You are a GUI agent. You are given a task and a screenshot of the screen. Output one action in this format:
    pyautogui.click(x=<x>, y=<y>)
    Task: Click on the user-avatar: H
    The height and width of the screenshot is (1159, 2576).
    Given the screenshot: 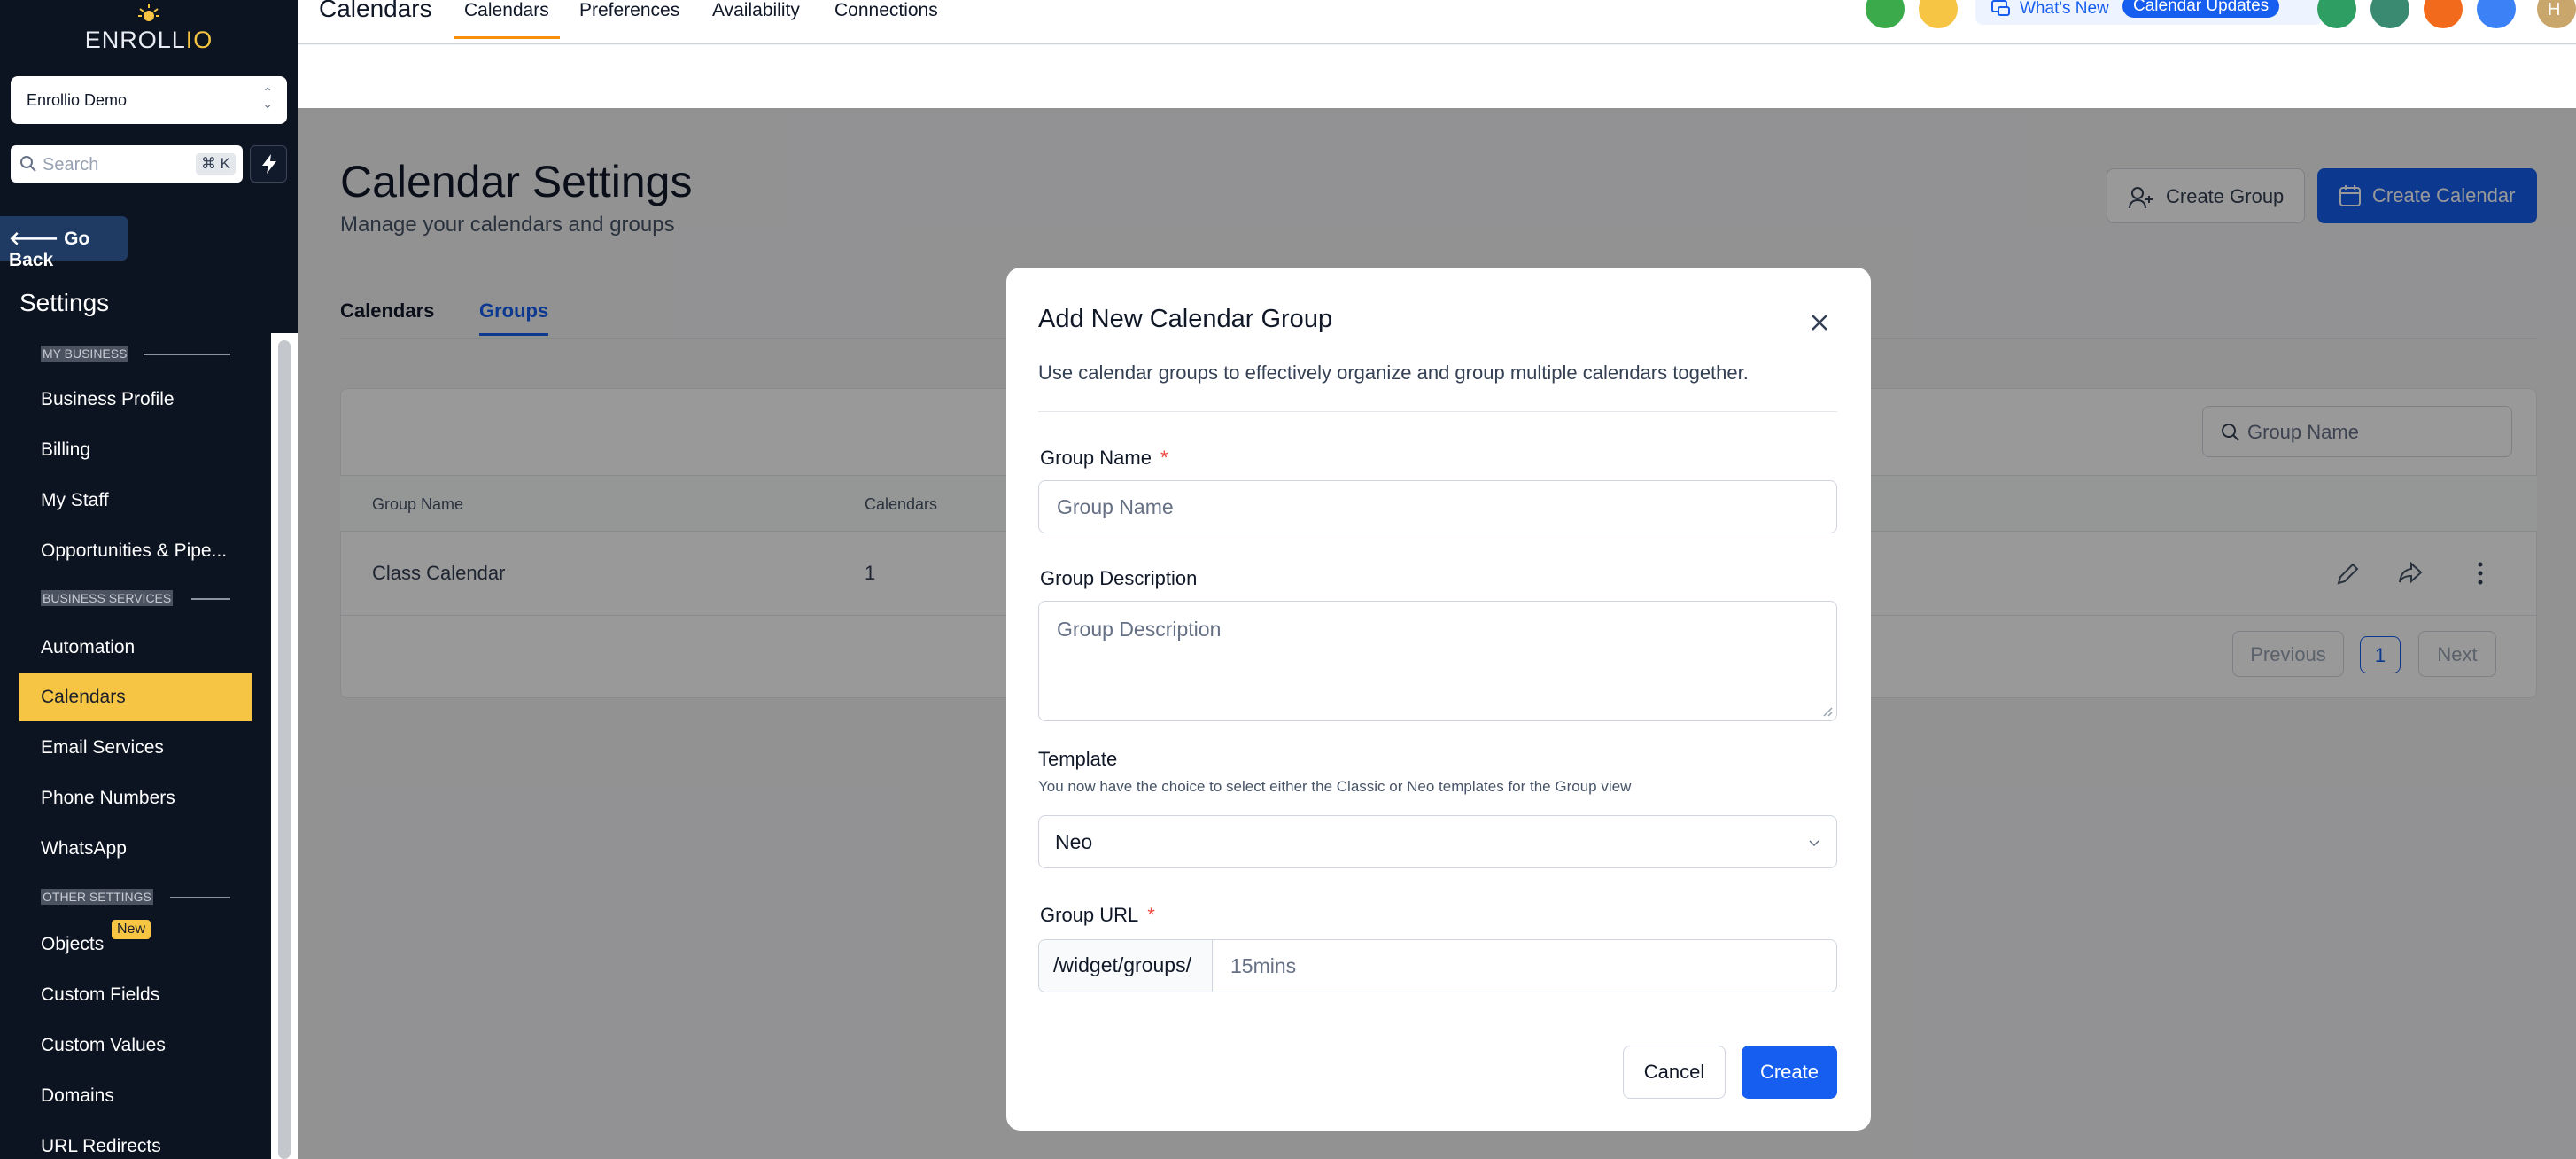 What is the action you would take?
    pyautogui.click(x=2556, y=14)
    